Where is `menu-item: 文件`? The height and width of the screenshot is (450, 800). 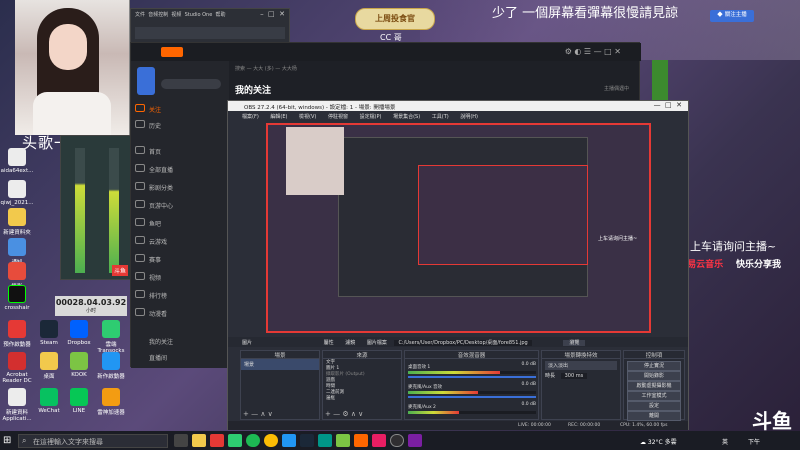 menu-item: 文件 is located at coordinates (140, 15).